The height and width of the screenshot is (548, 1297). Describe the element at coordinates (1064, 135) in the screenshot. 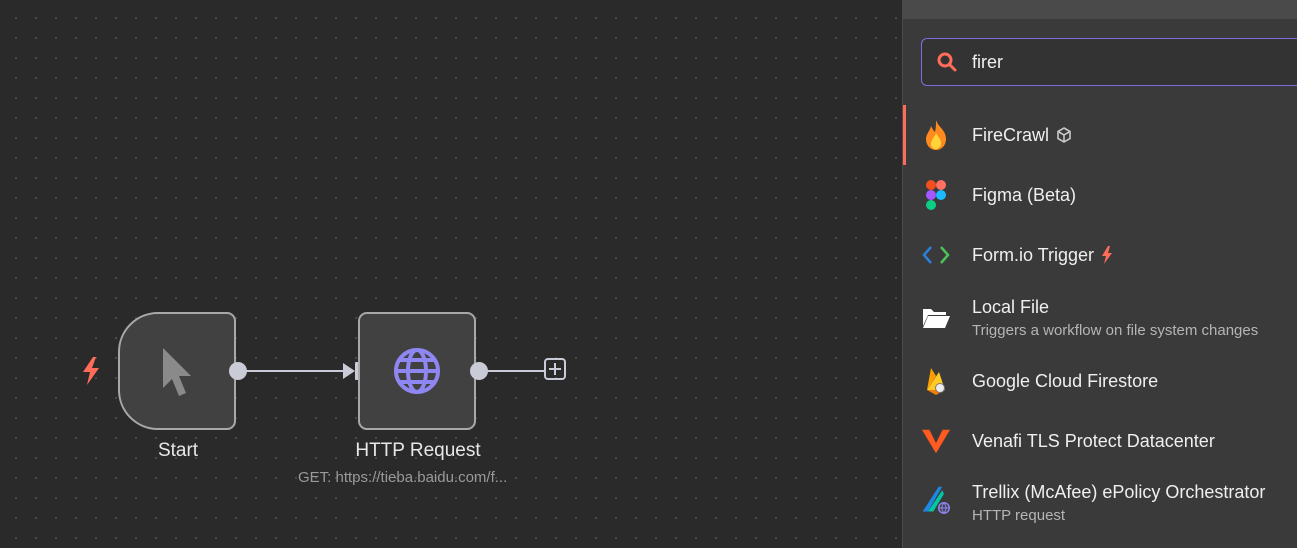

I see `package-icon` at that location.